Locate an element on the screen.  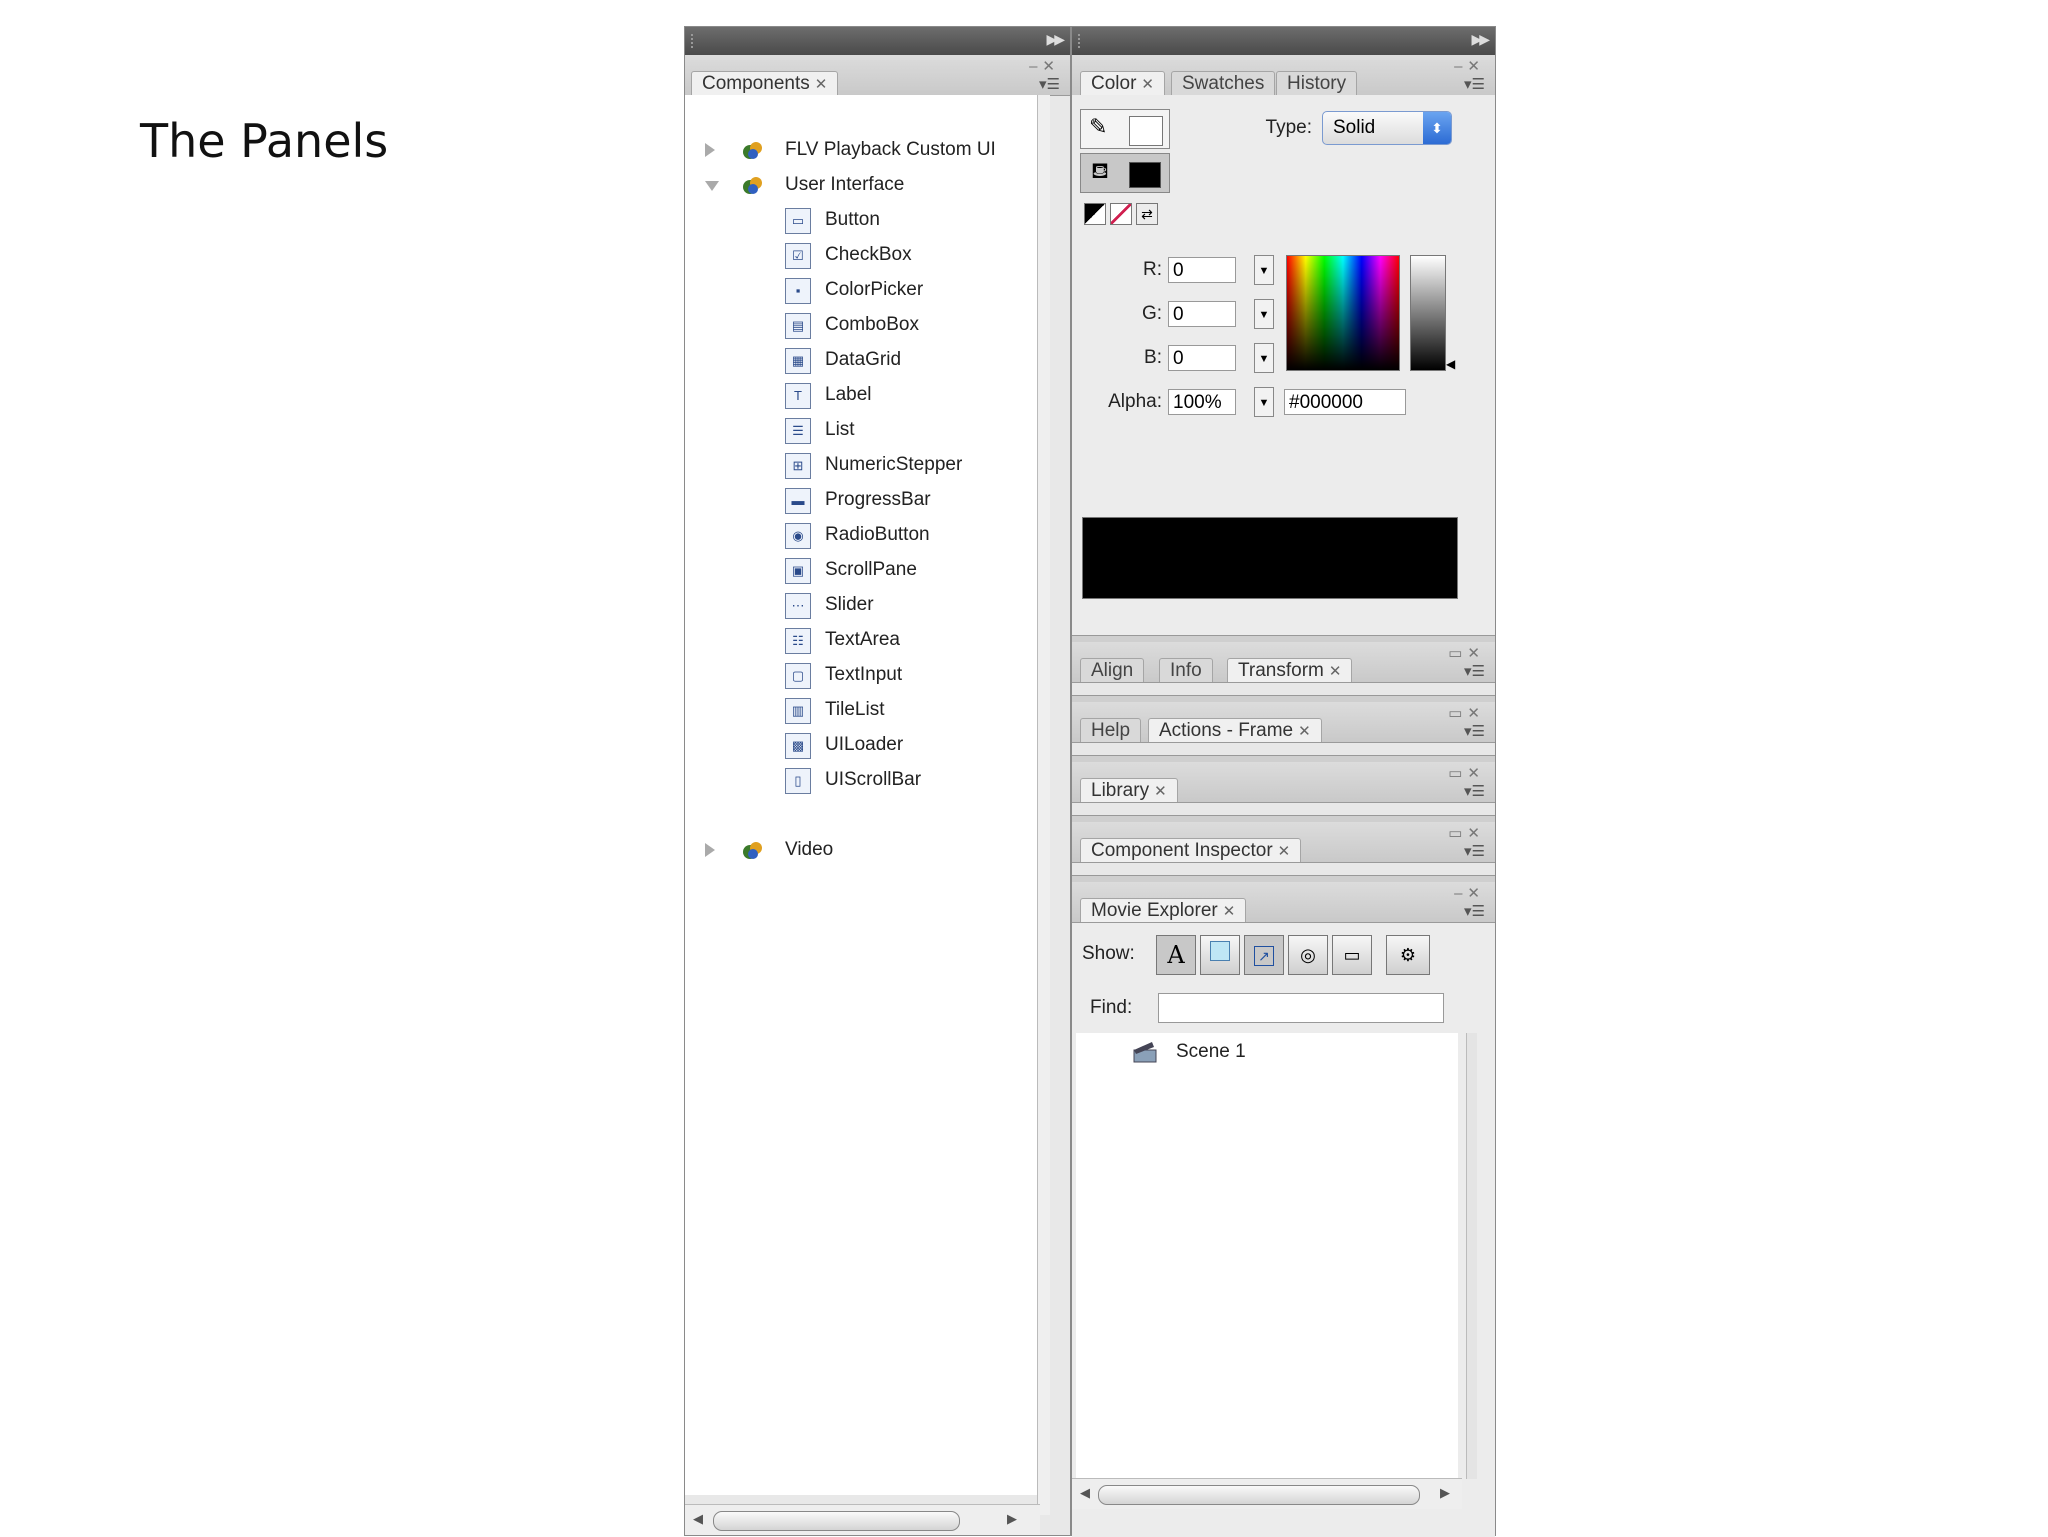
collapsed-tab-bar: Component Inspector ✕ ▭✕ ▾☰ is located at coordinates (1283, 842).